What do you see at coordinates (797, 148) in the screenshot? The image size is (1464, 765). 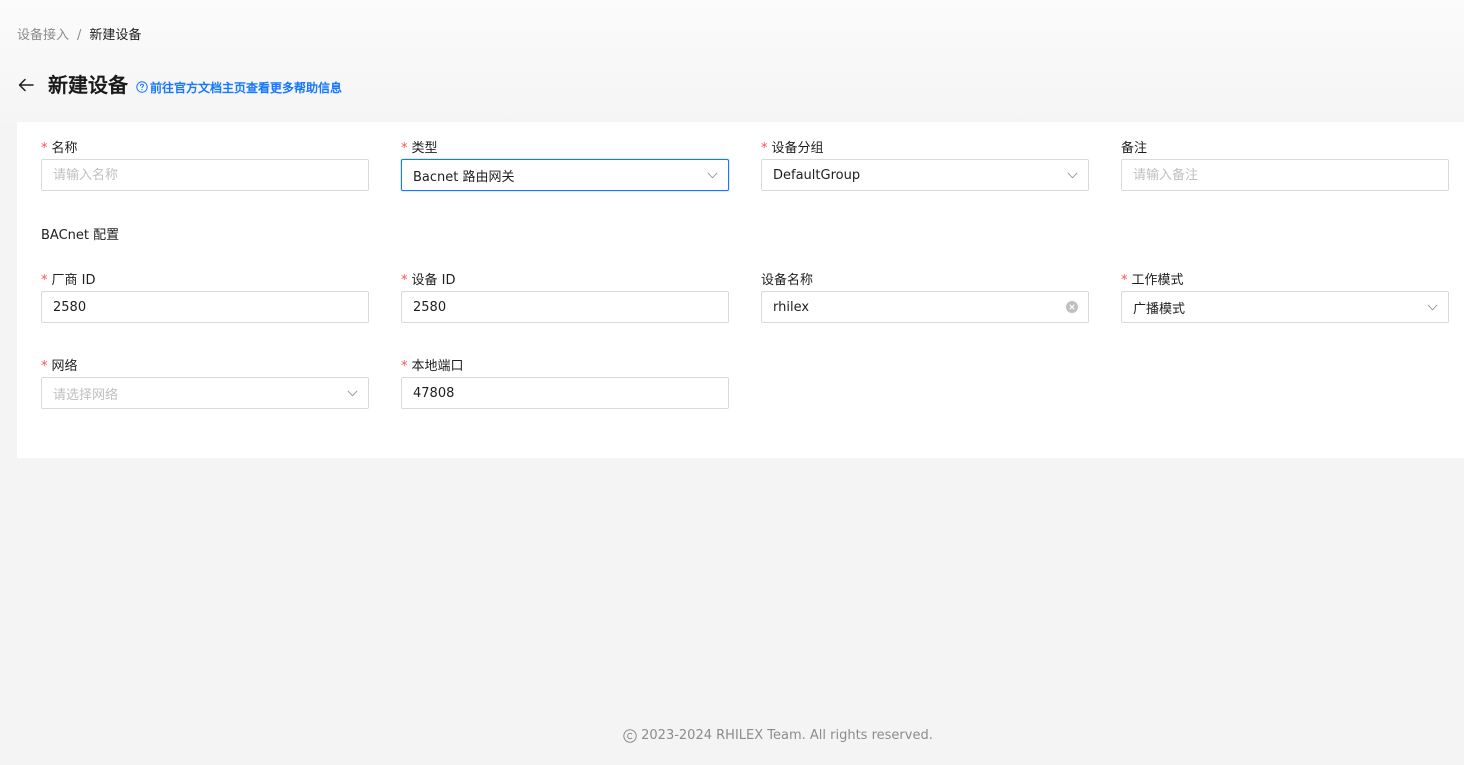 I see `group-label: 设备分组` at bounding box center [797, 148].